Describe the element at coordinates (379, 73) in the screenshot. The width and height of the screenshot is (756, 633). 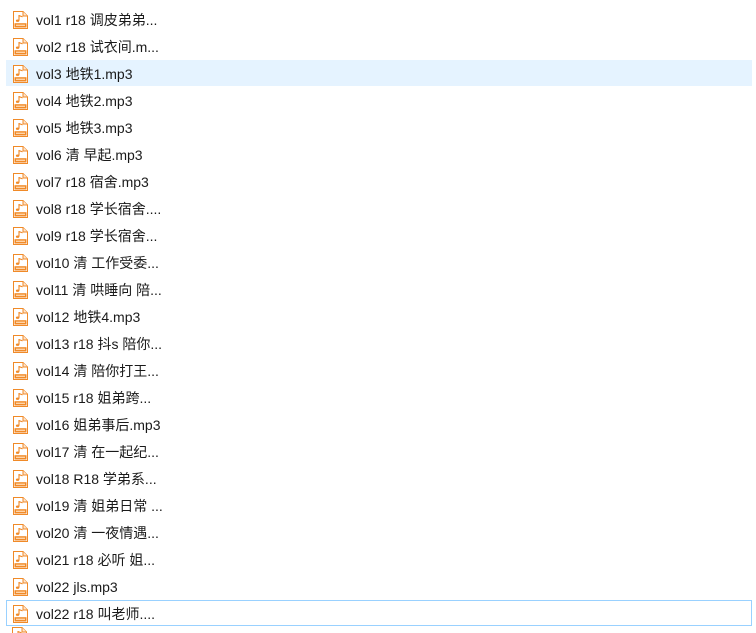
I see `list-item: vol3 地铁1.mp3` at that location.